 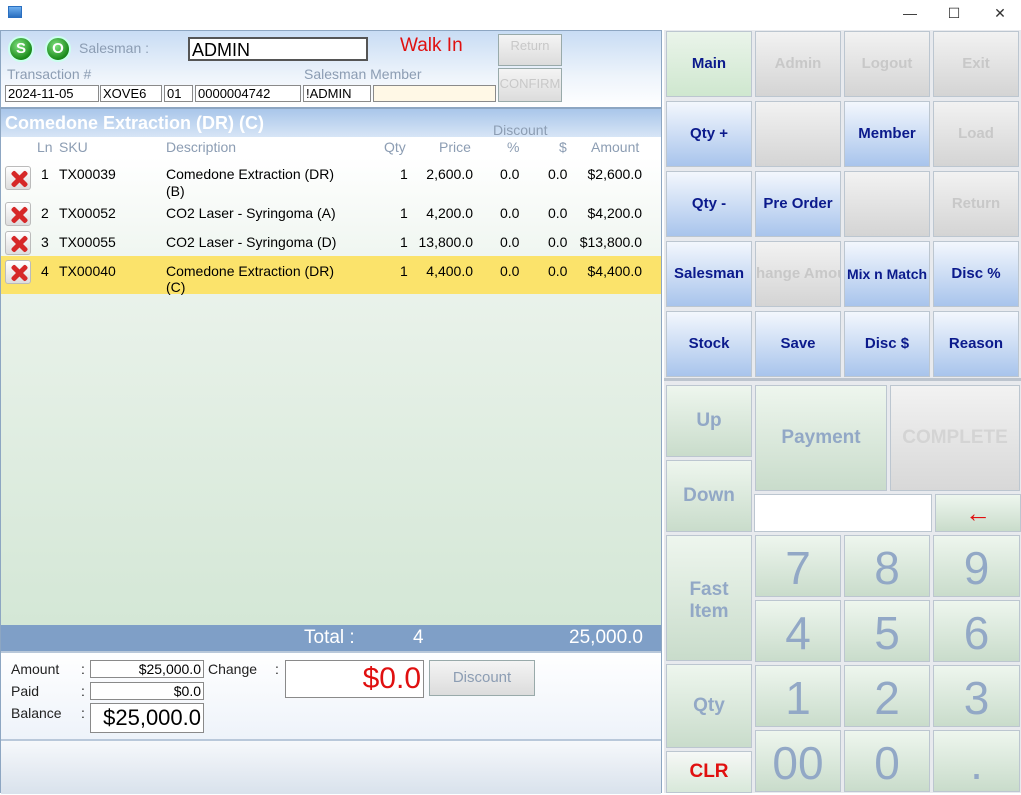 What do you see at coordinates (887, 566) in the screenshot?
I see `key-8: 8` at bounding box center [887, 566].